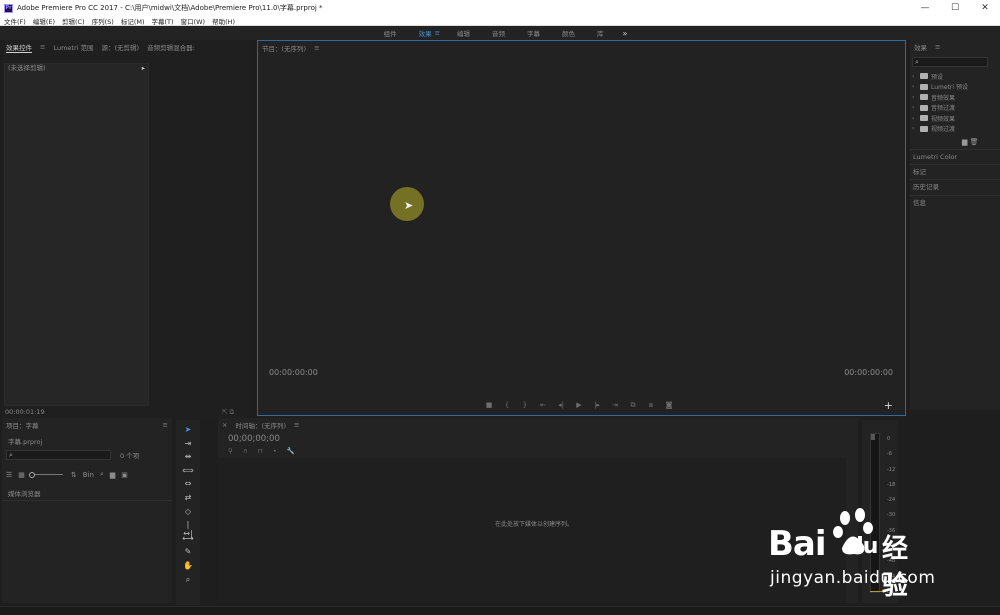 This screenshot has height=615, width=1000. Describe the element at coordinates (498, 33) in the screenshot. I see `workspace-audio: 音频` at that location.